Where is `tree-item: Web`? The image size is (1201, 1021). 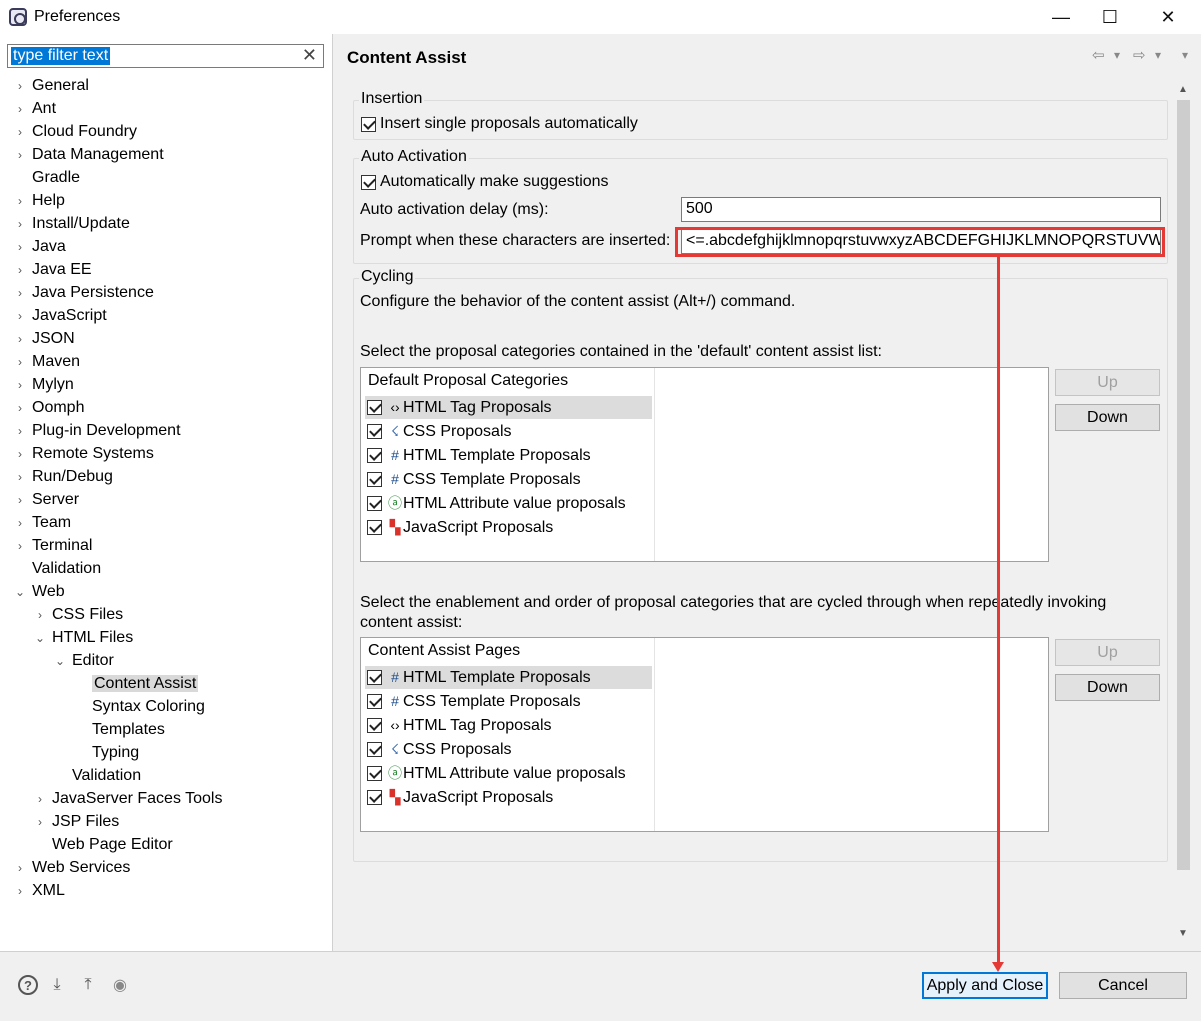
tree-item: Web is located at coordinates (48, 591).